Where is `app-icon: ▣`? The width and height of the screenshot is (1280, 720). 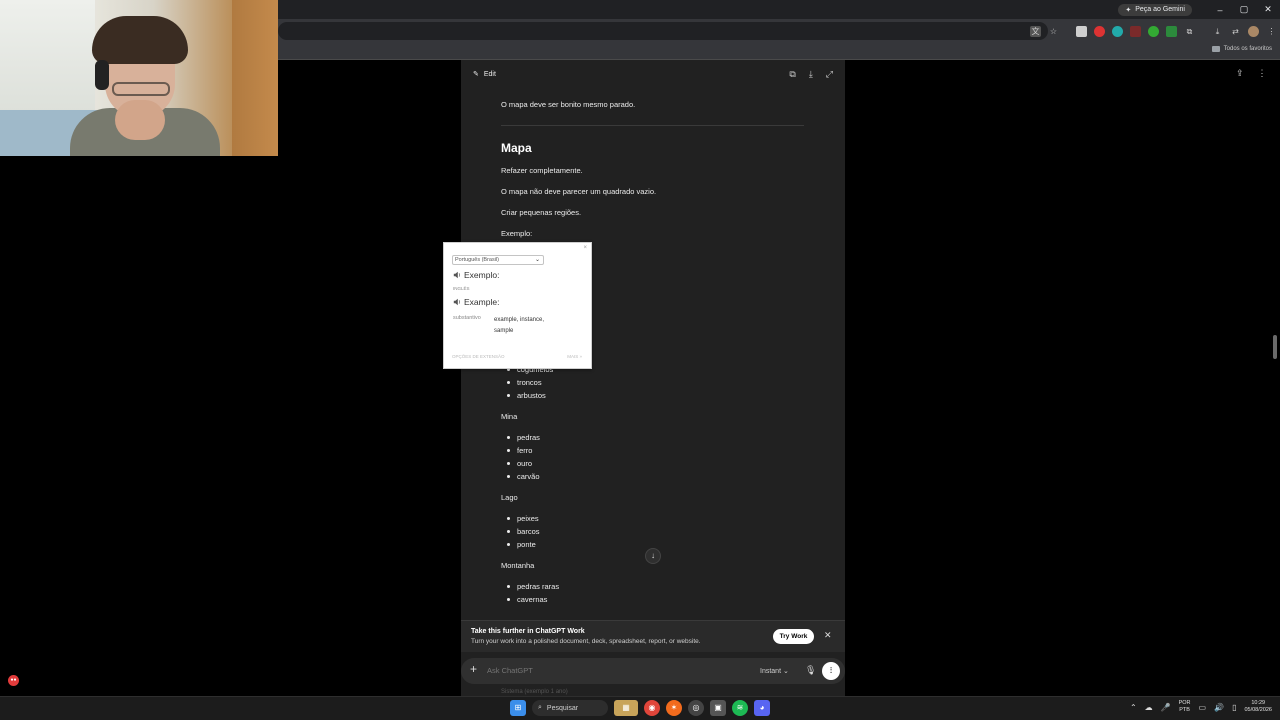 app-icon: ▣ is located at coordinates (718, 708).